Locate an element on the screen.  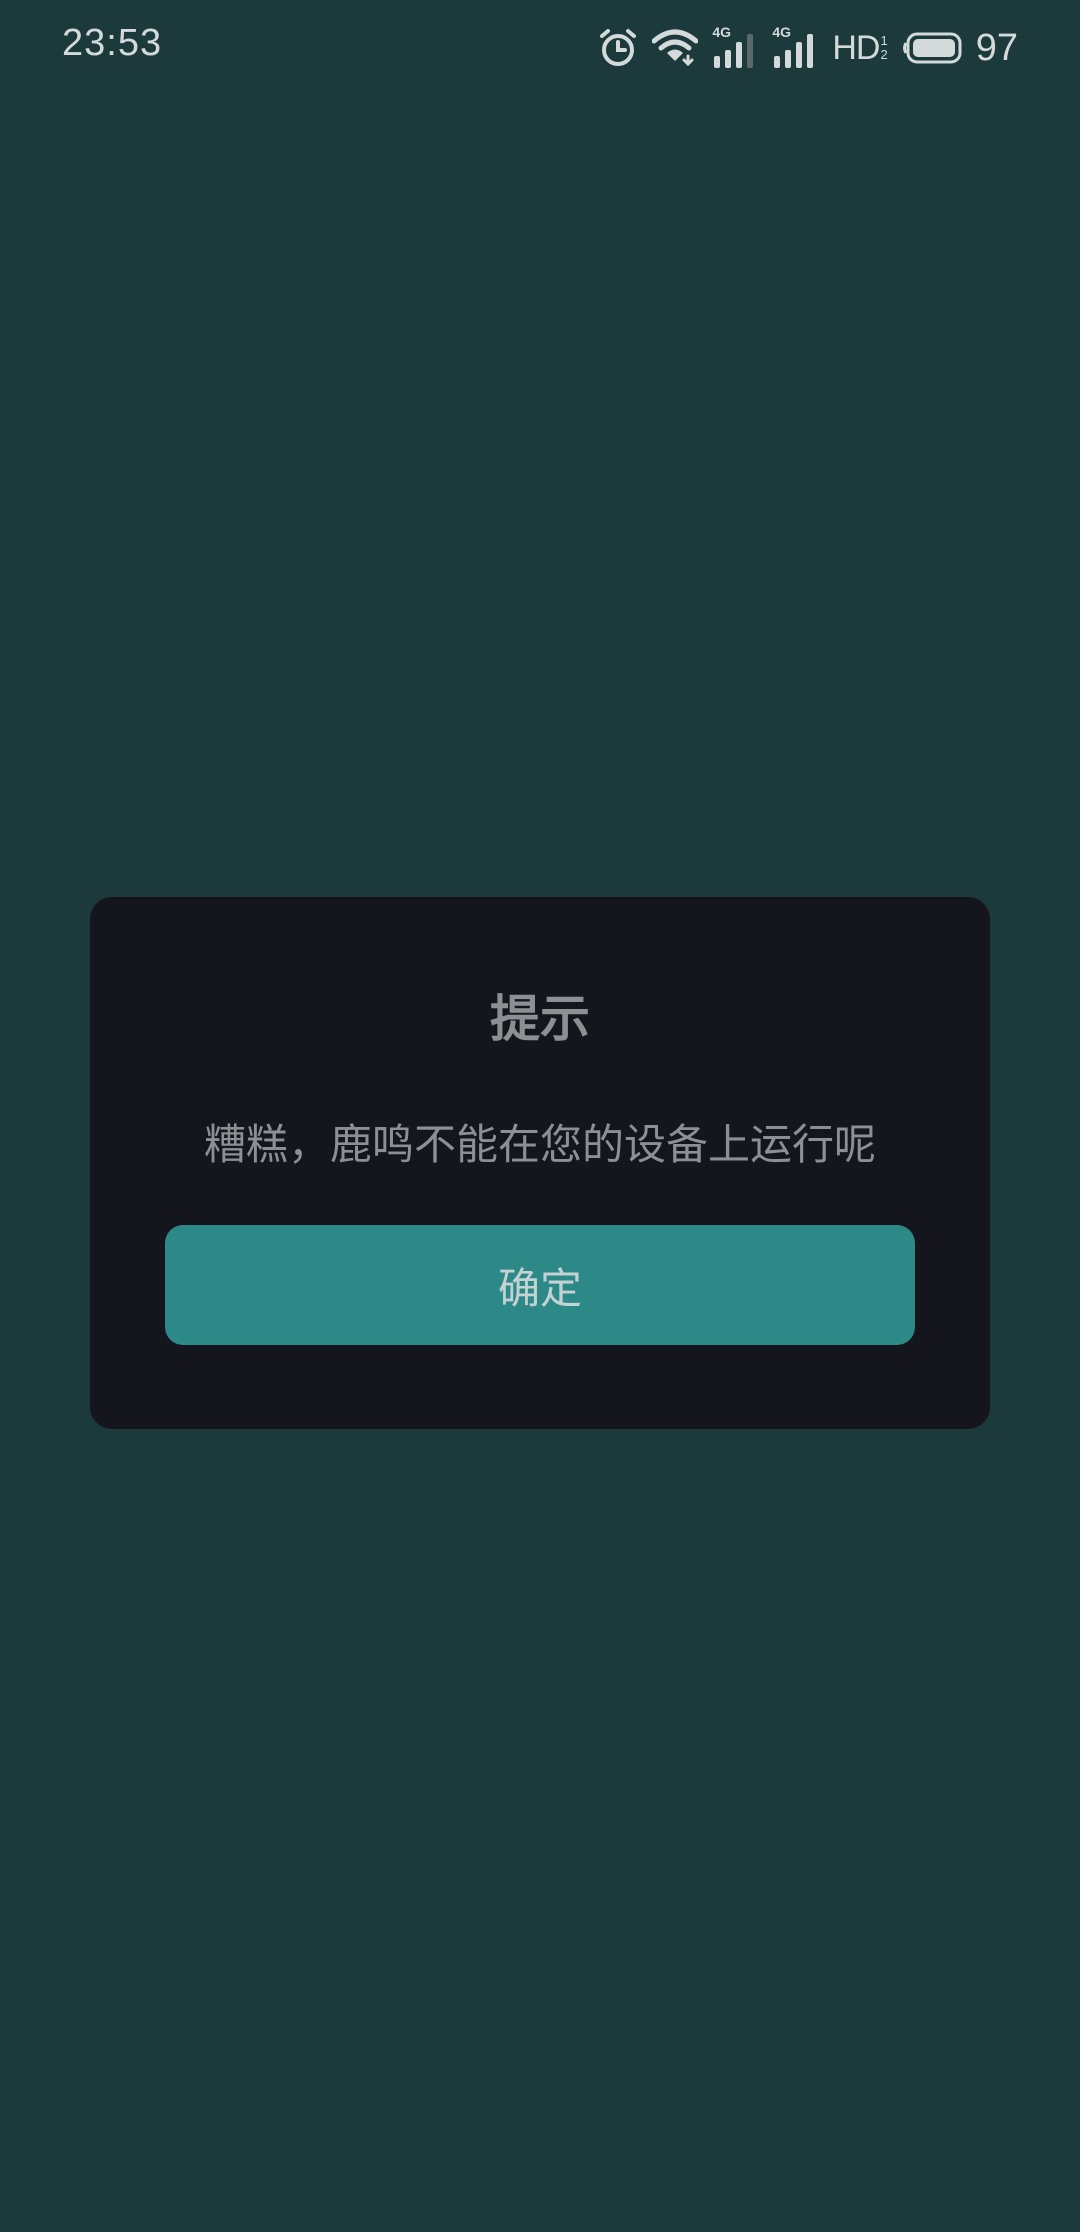
alarm-icon is located at coordinates (618, 48).